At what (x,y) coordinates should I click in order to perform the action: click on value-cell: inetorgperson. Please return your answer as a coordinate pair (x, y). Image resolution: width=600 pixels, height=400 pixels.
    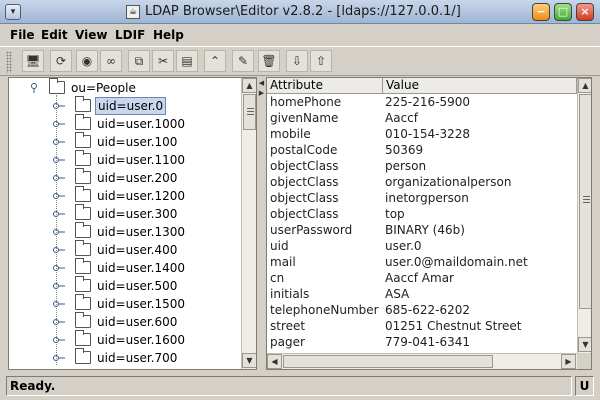
    Looking at the image, I should click on (427, 198).